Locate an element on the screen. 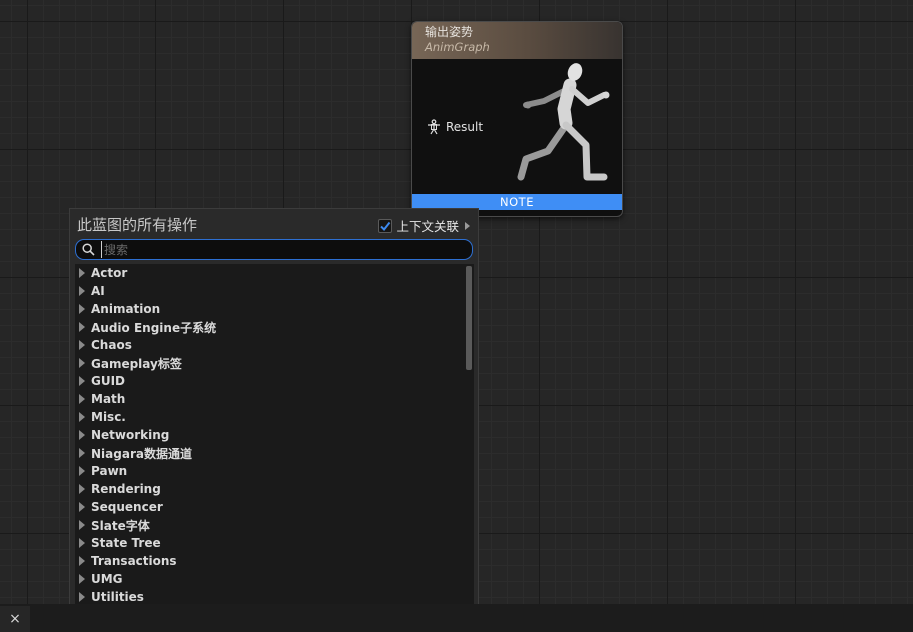 The image size is (913, 632). category-label: Networking is located at coordinates (130, 435).